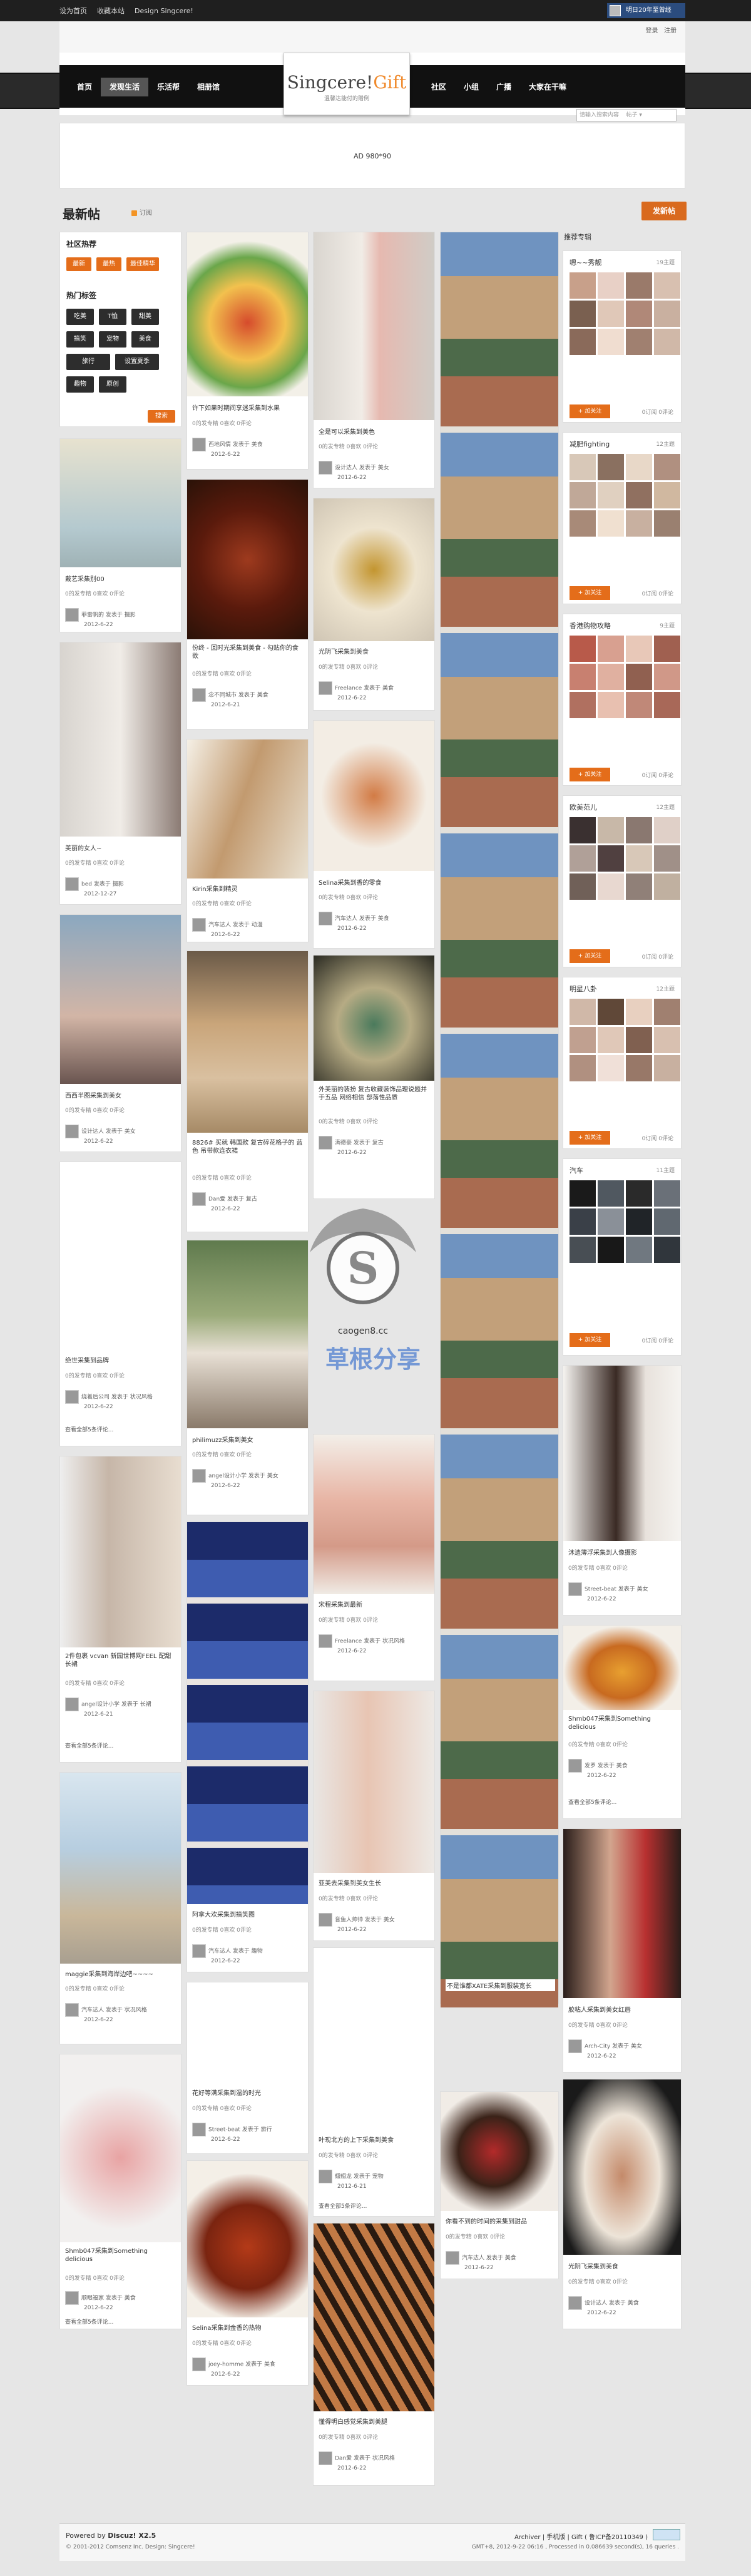 The image size is (751, 2576). I want to click on post-title: Kirin采集到精灵, so click(215, 889).